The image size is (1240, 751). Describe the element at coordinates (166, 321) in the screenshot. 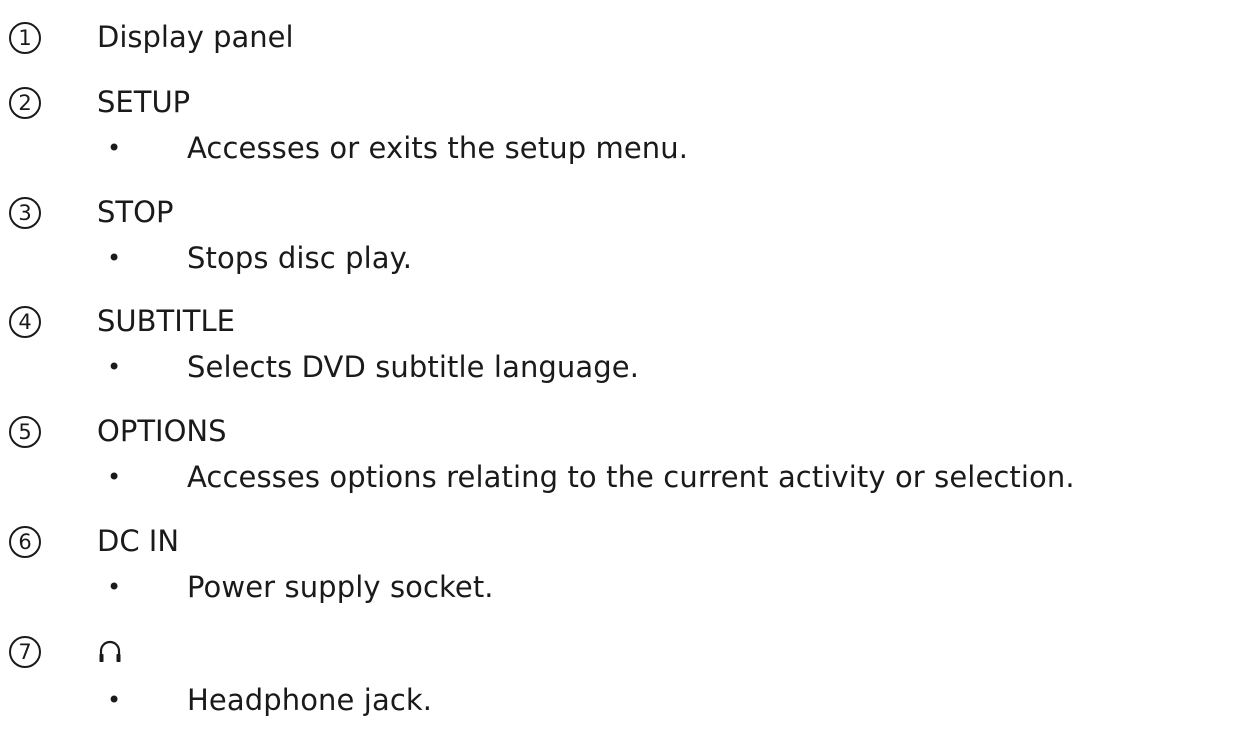

I see `item-title-subtitle: SUBTITLE` at that location.